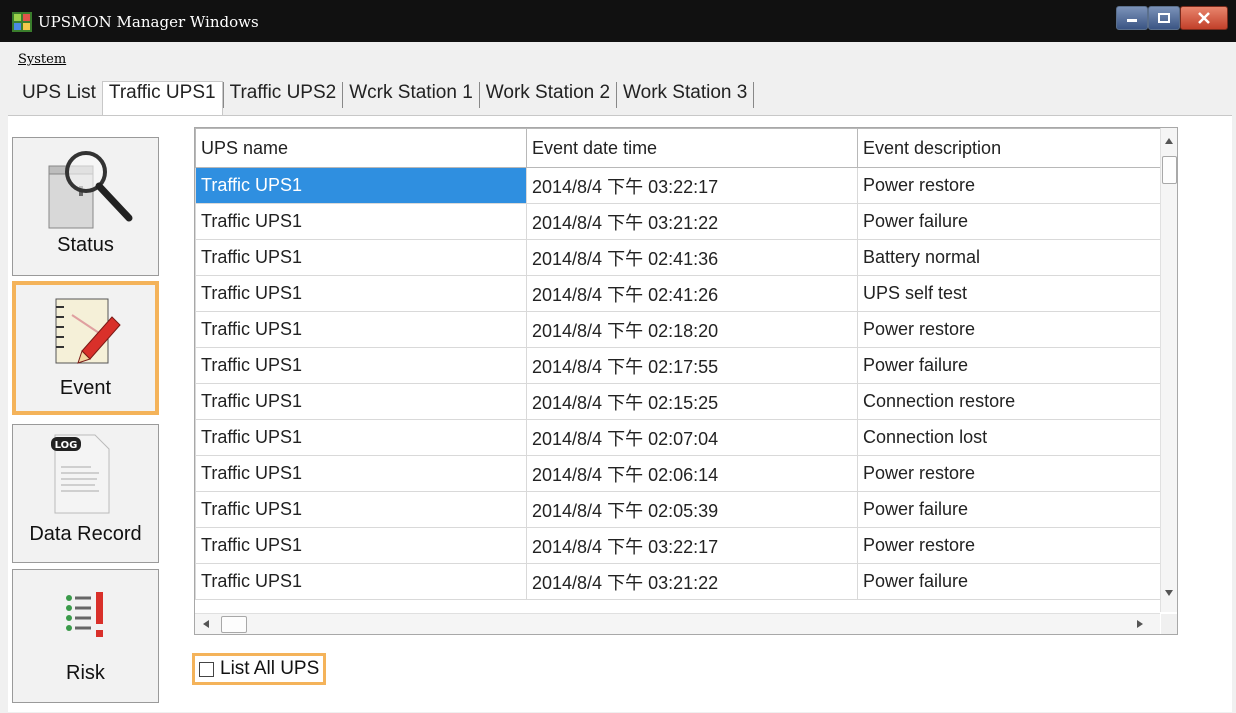 This screenshot has width=1236, height=713. Describe the element at coordinates (692, 473) in the screenshot. I see `cell-event-date-time: 2014/8/4 下午 02:06:14` at that location.